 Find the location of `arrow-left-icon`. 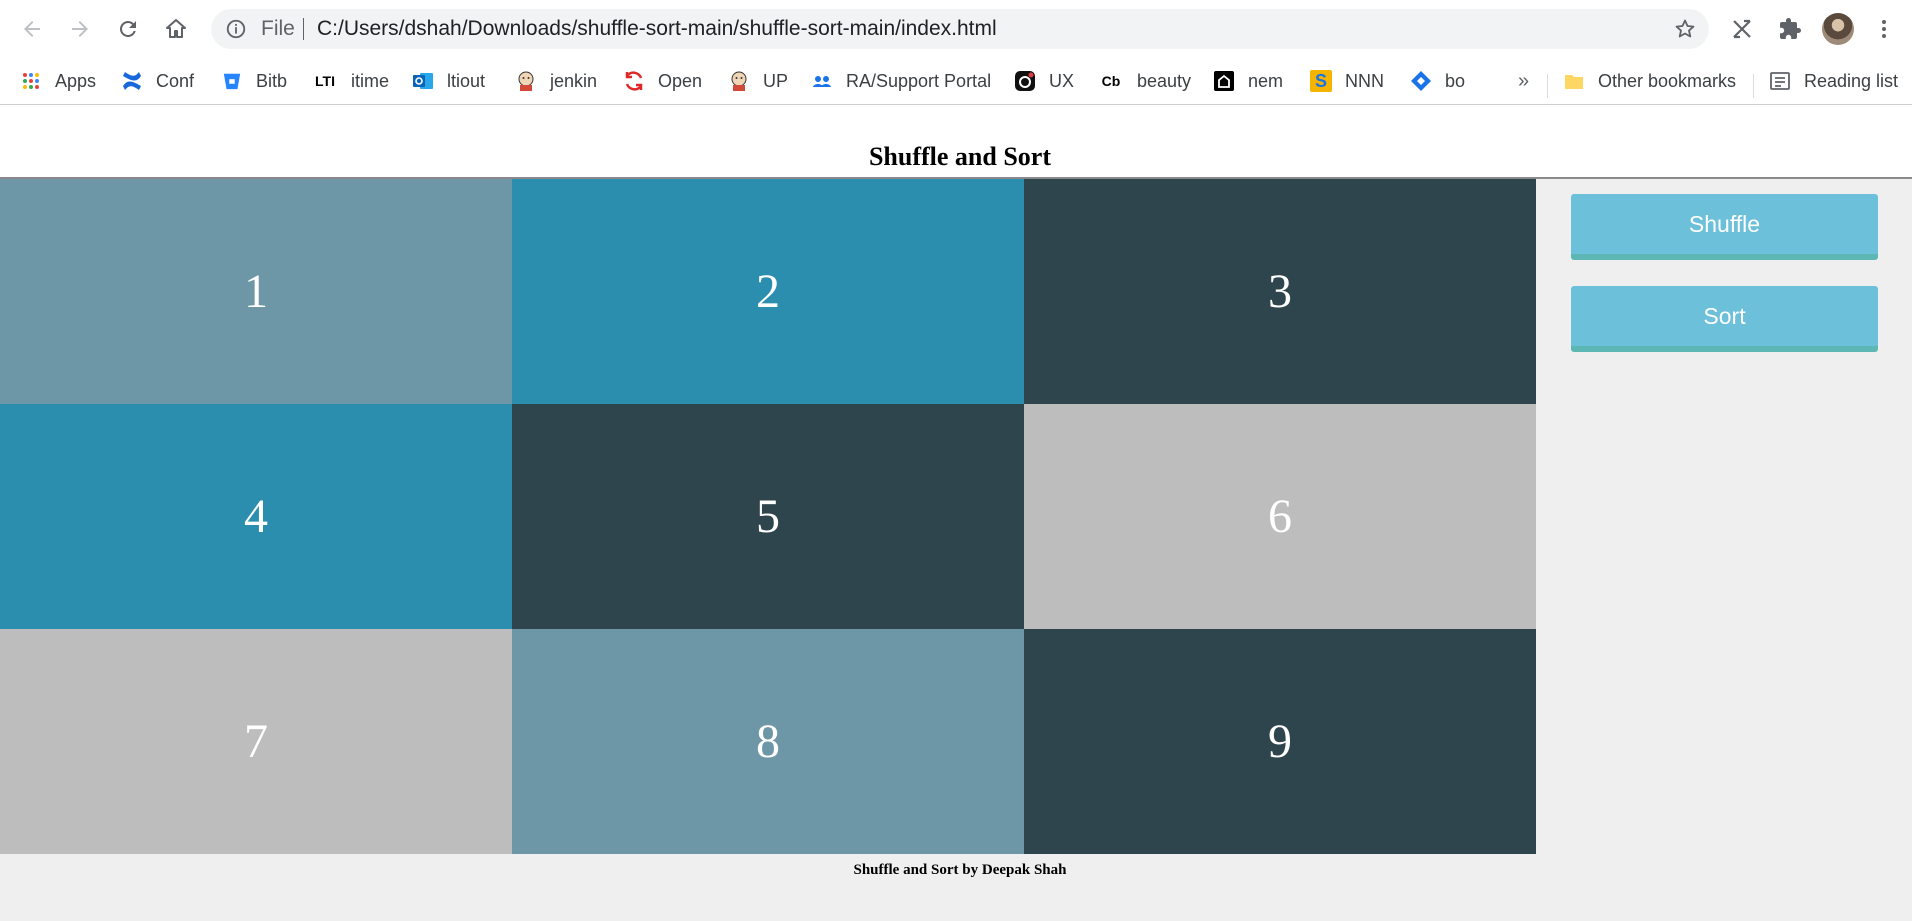

arrow-left-icon is located at coordinates (32, 29).